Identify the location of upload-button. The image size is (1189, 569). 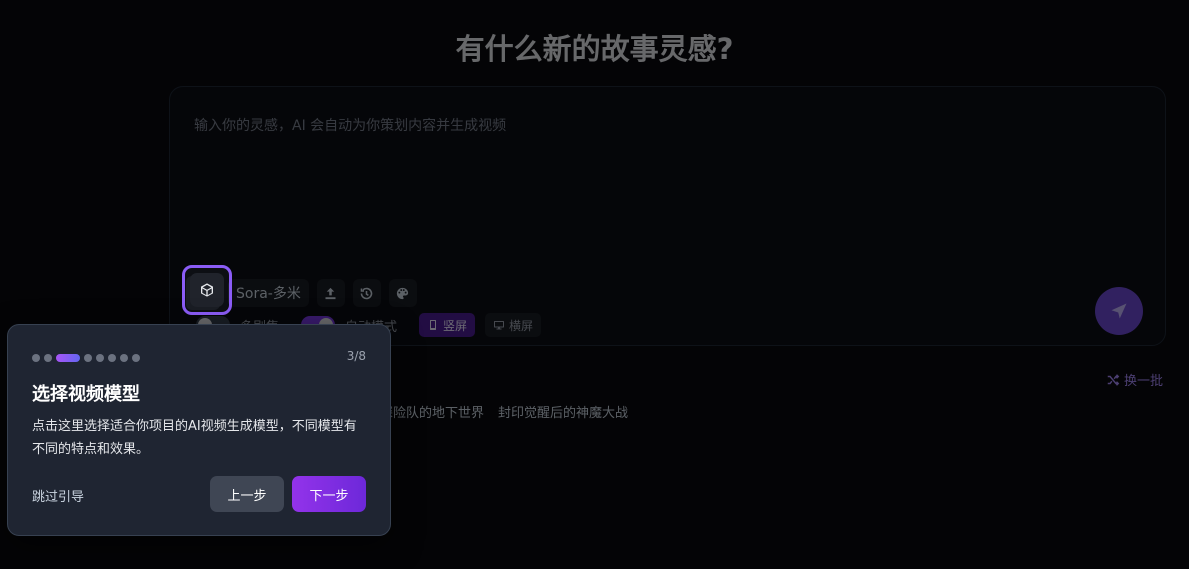
(330, 293).